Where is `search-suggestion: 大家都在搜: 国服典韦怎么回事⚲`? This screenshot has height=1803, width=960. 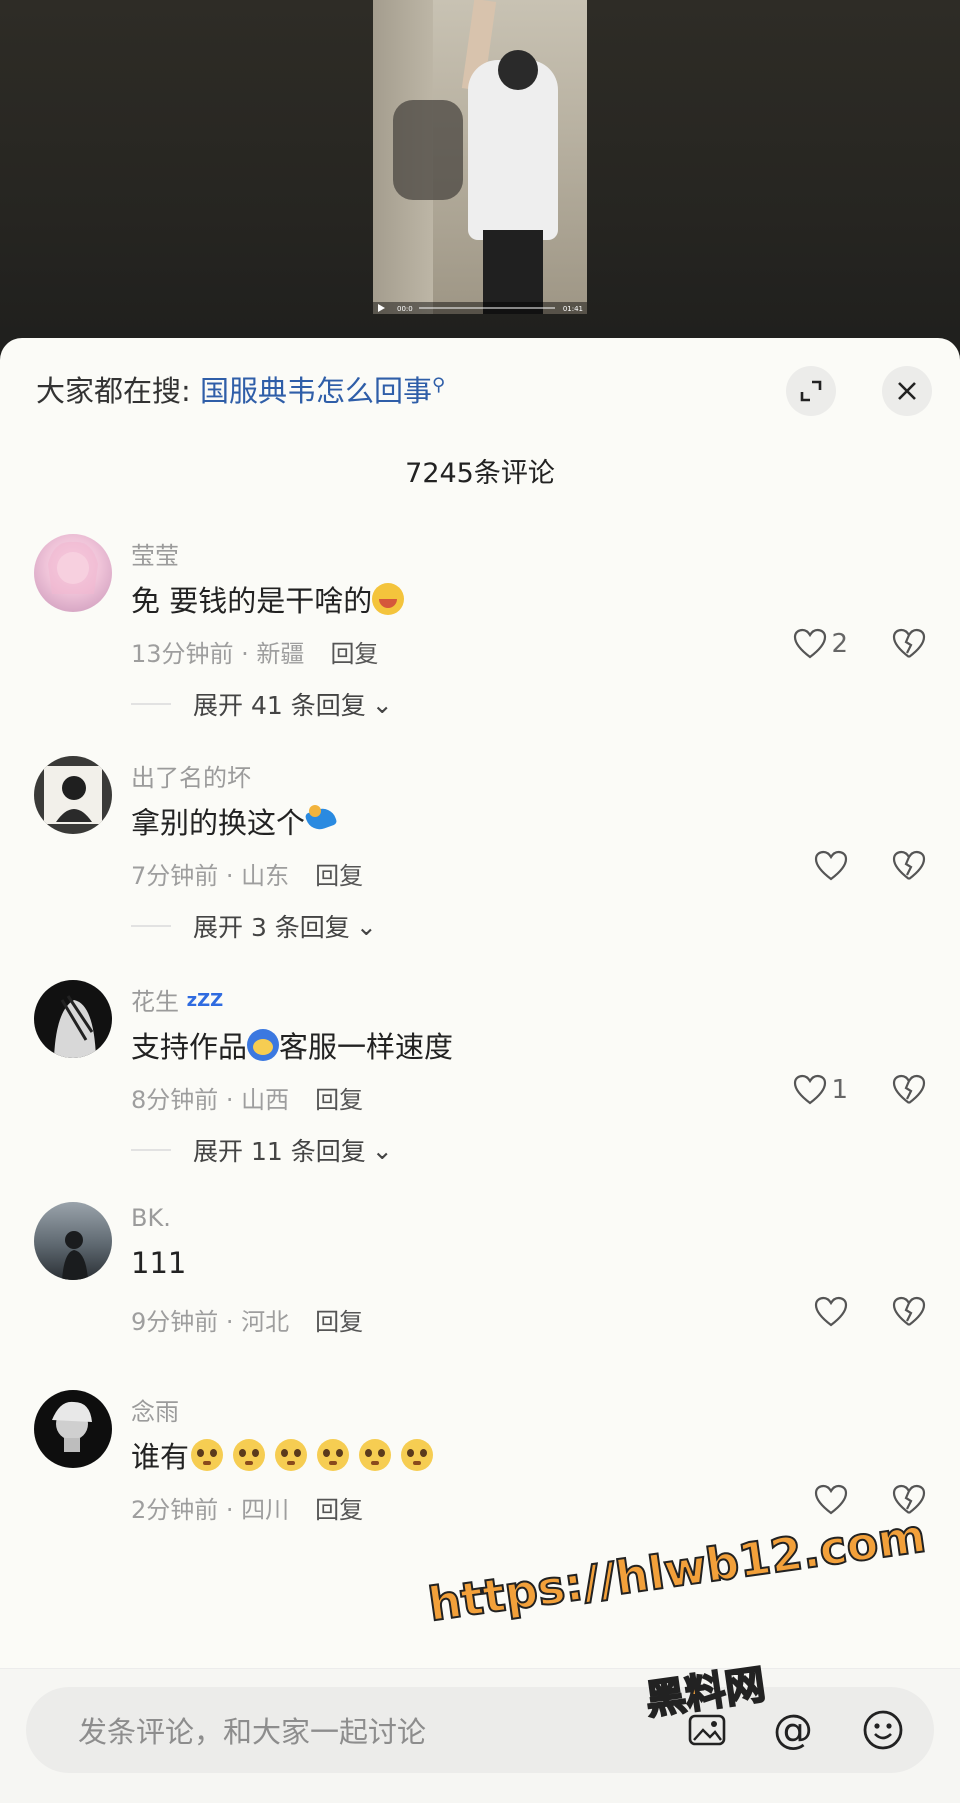 search-suggestion: 大家都在搜: 国服典韦怎么回事⚲ is located at coordinates (240, 389).